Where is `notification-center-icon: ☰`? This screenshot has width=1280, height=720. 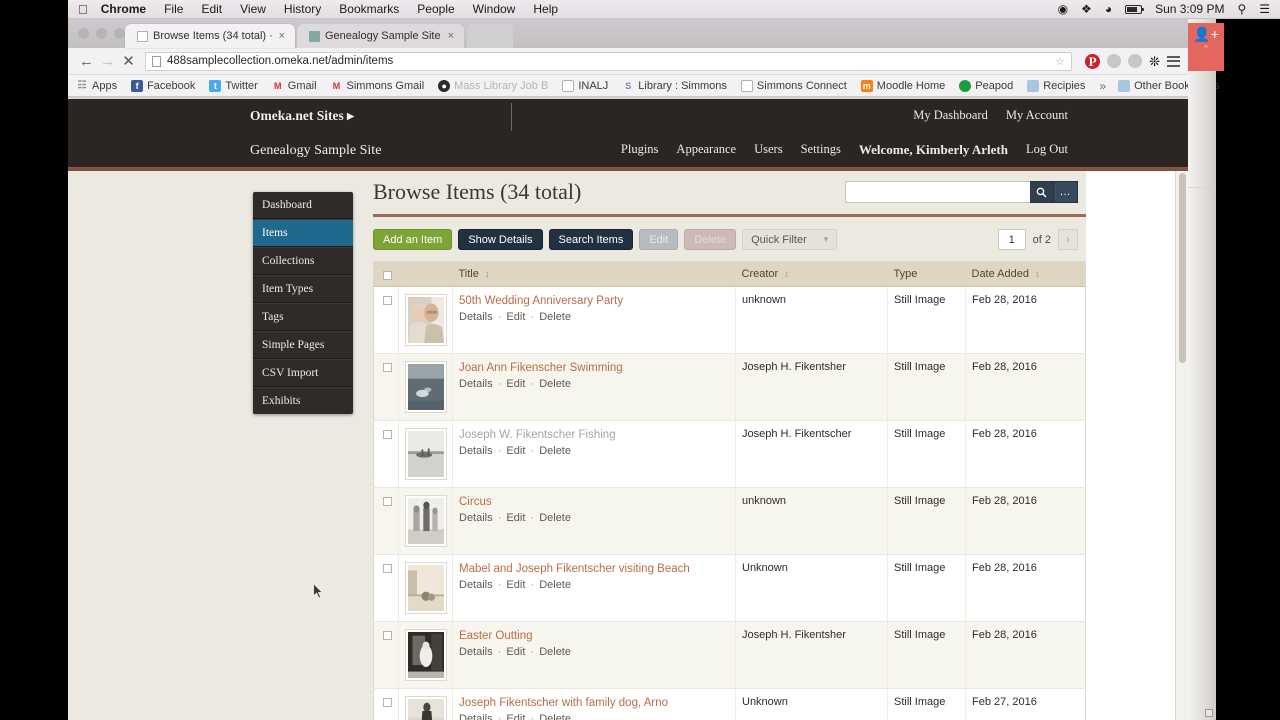
notification-center-icon: ☰ is located at coordinates (1264, 9).